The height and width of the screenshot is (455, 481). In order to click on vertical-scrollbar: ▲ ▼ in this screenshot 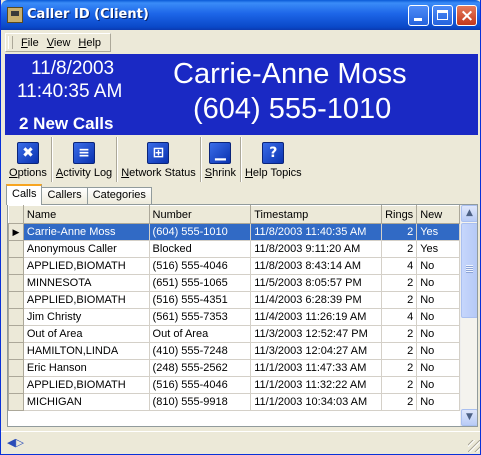, I will do `click(468, 315)`.